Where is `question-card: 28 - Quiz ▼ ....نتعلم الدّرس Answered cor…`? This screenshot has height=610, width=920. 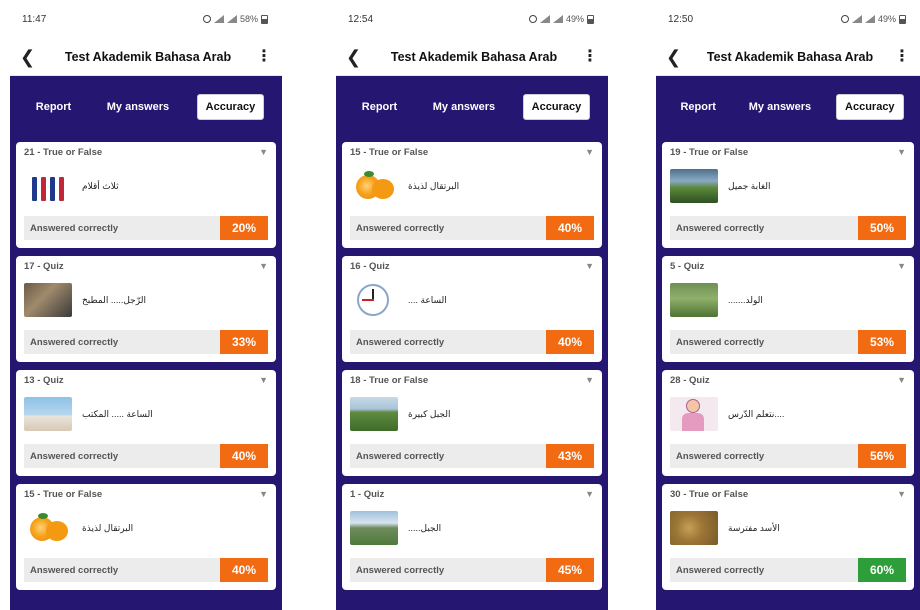 question-card: 28 - Quiz ▼ ....نتعلم الدّرس Answered cor… is located at coordinates (788, 423).